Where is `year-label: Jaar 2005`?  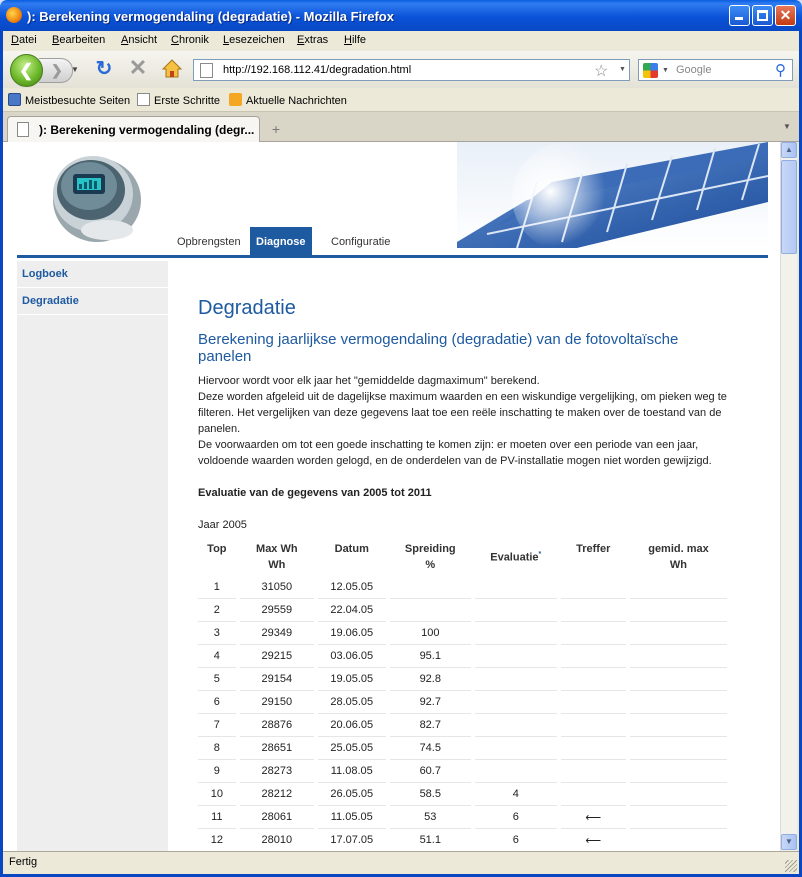
year-label: Jaar 2005 is located at coordinates (222, 525).